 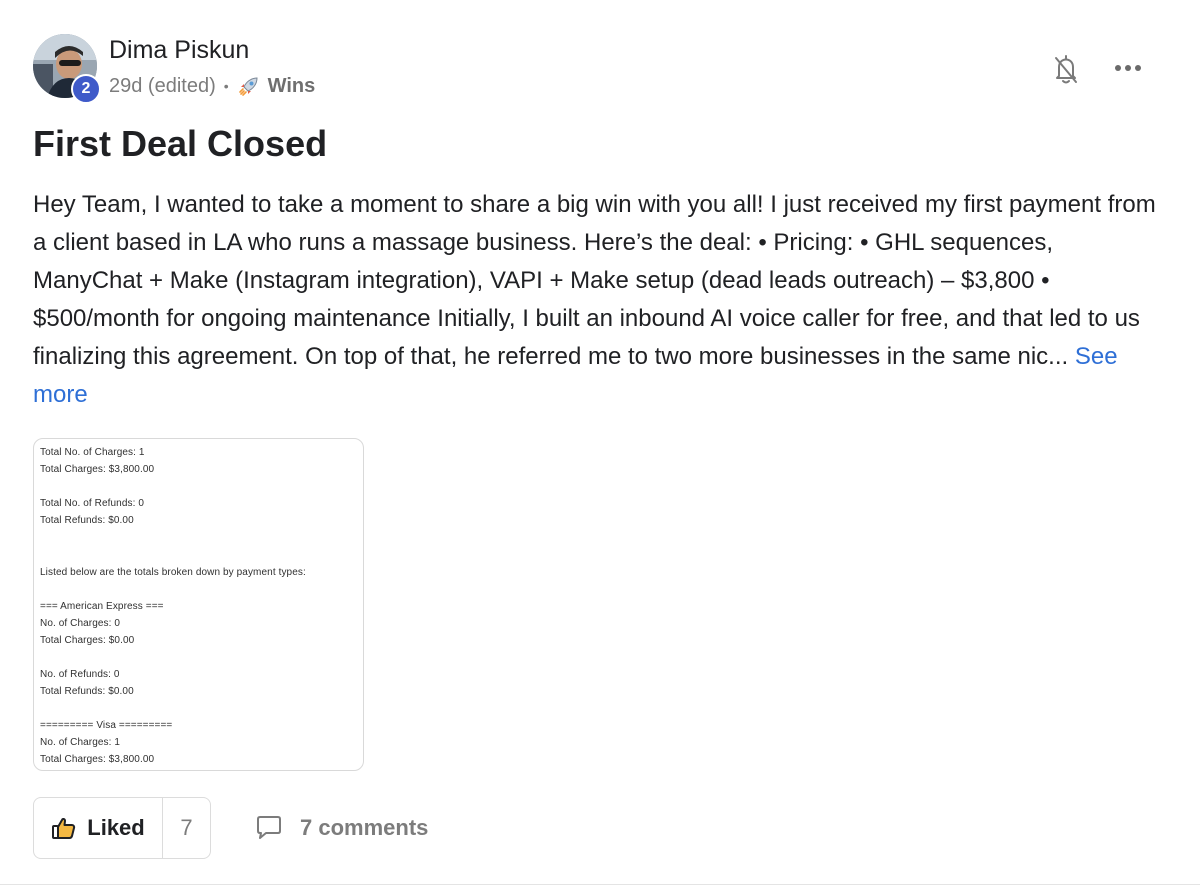 I want to click on like-label: Liked, so click(x=116, y=827).